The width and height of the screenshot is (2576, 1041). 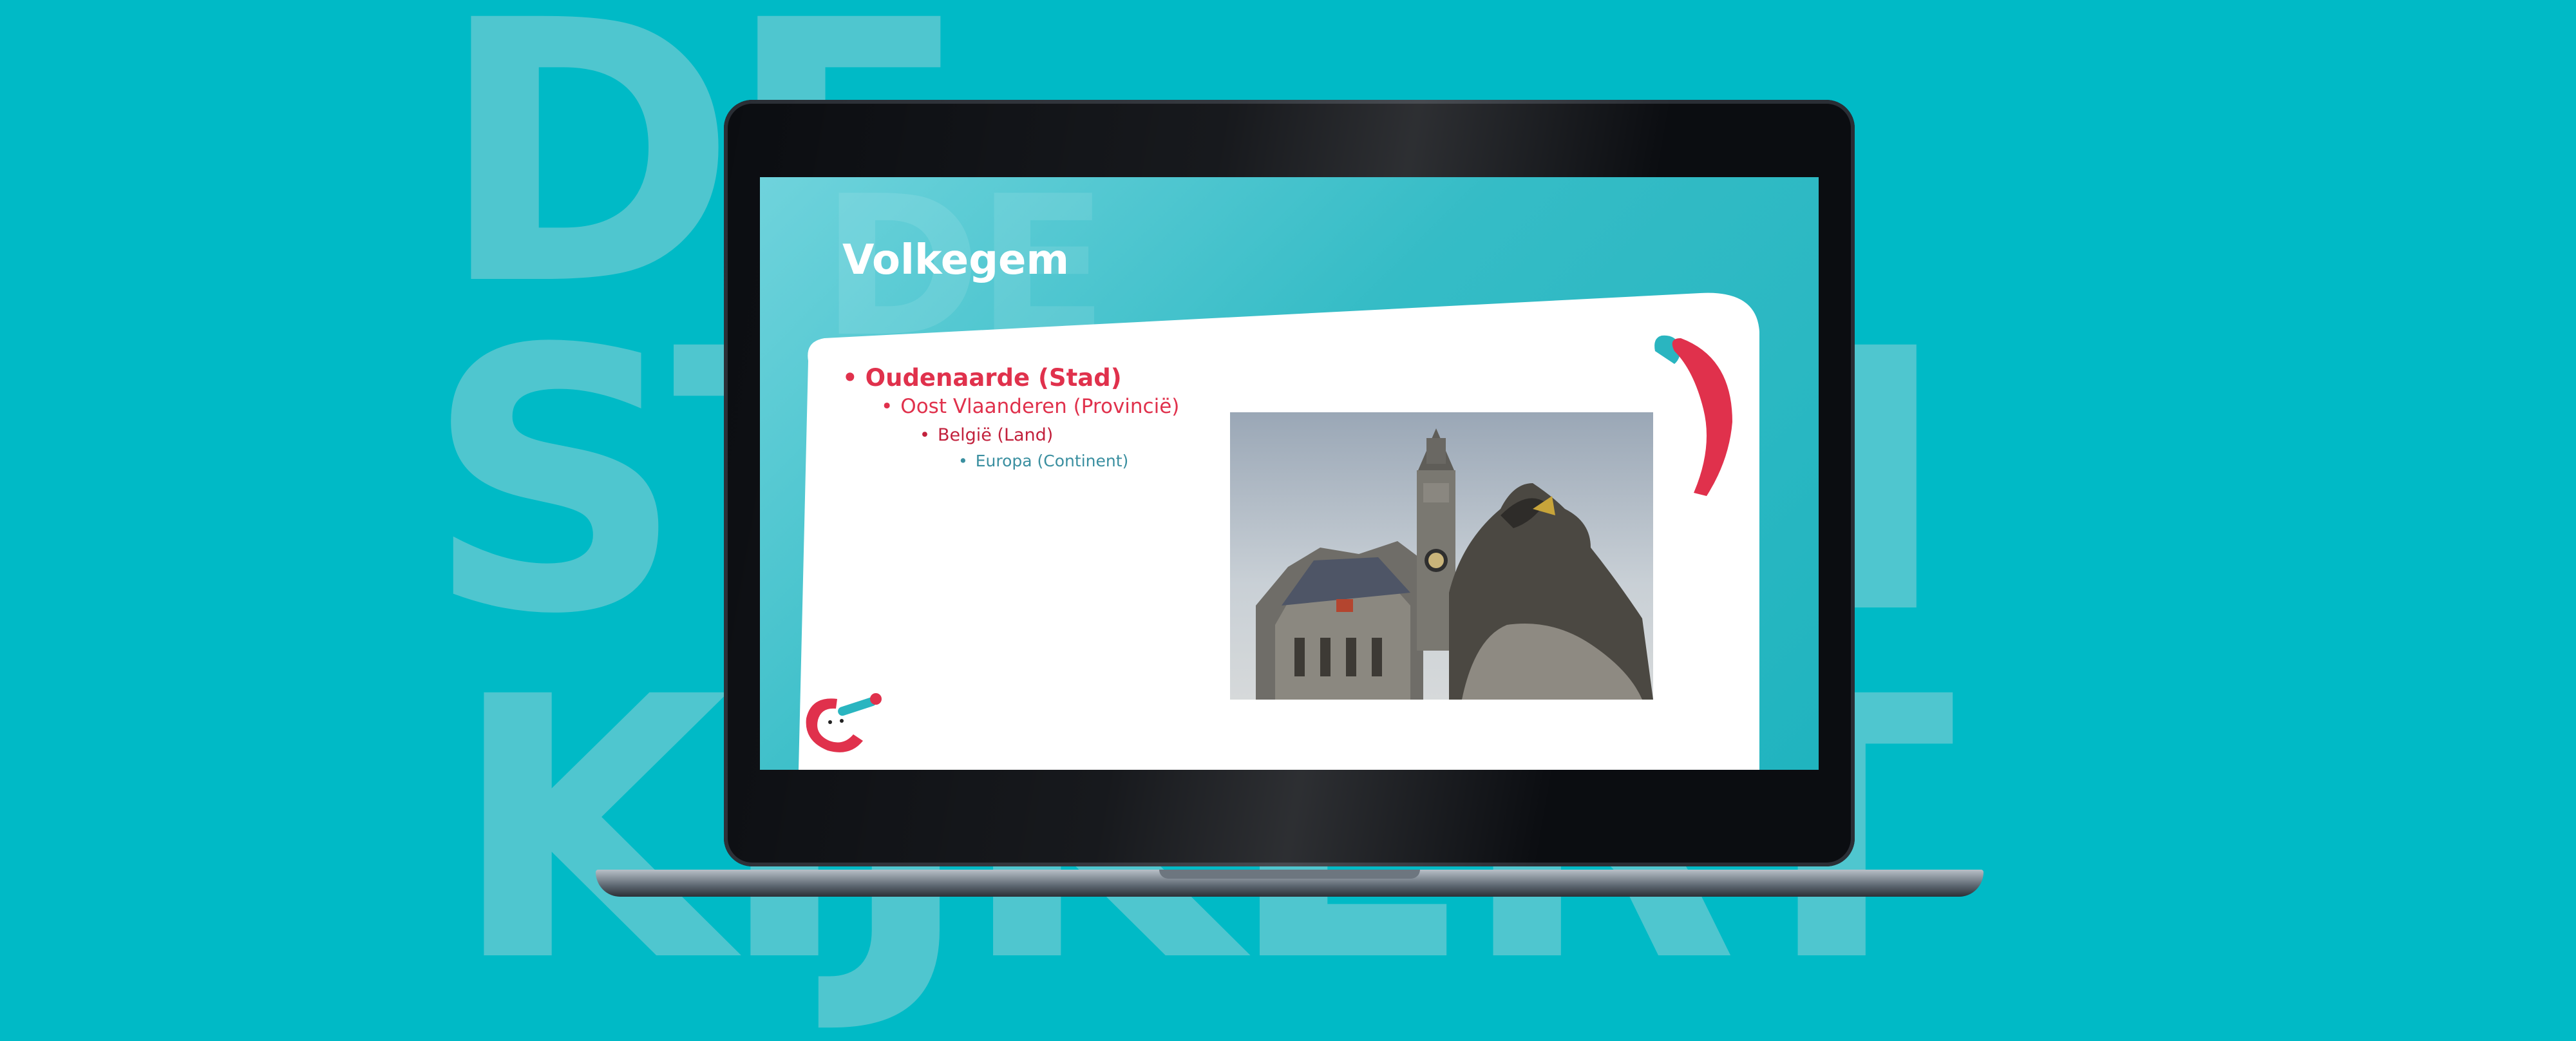 What do you see at coordinates (996, 435) in the screenshot?
I see `bullet-text: België (Land)` at bounding box center [996, 435].